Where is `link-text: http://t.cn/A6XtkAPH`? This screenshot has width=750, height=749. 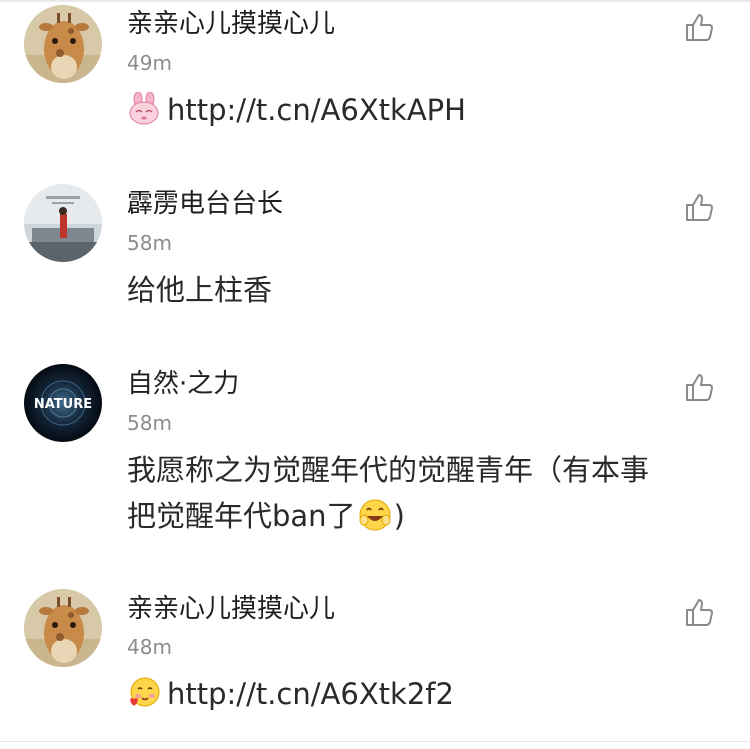 link-text: http://t.cn/A6XtkAPH is located at coordinates (316, 110).